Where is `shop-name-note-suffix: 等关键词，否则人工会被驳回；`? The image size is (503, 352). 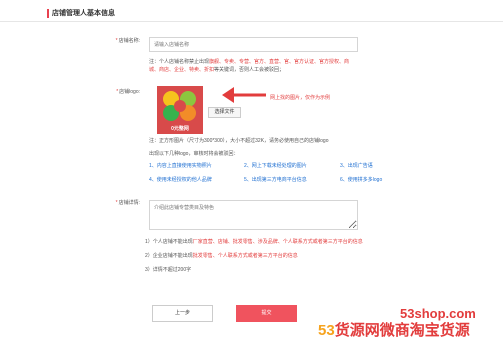
shop-name-note-suffix: 等关键词，否则人工会被驳回； is located at coordinates (249, 70).